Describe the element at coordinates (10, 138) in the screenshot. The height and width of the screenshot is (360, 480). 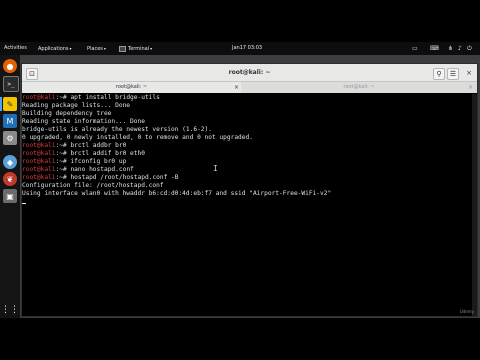
I see `armitage-icon: ⚙` at that location.